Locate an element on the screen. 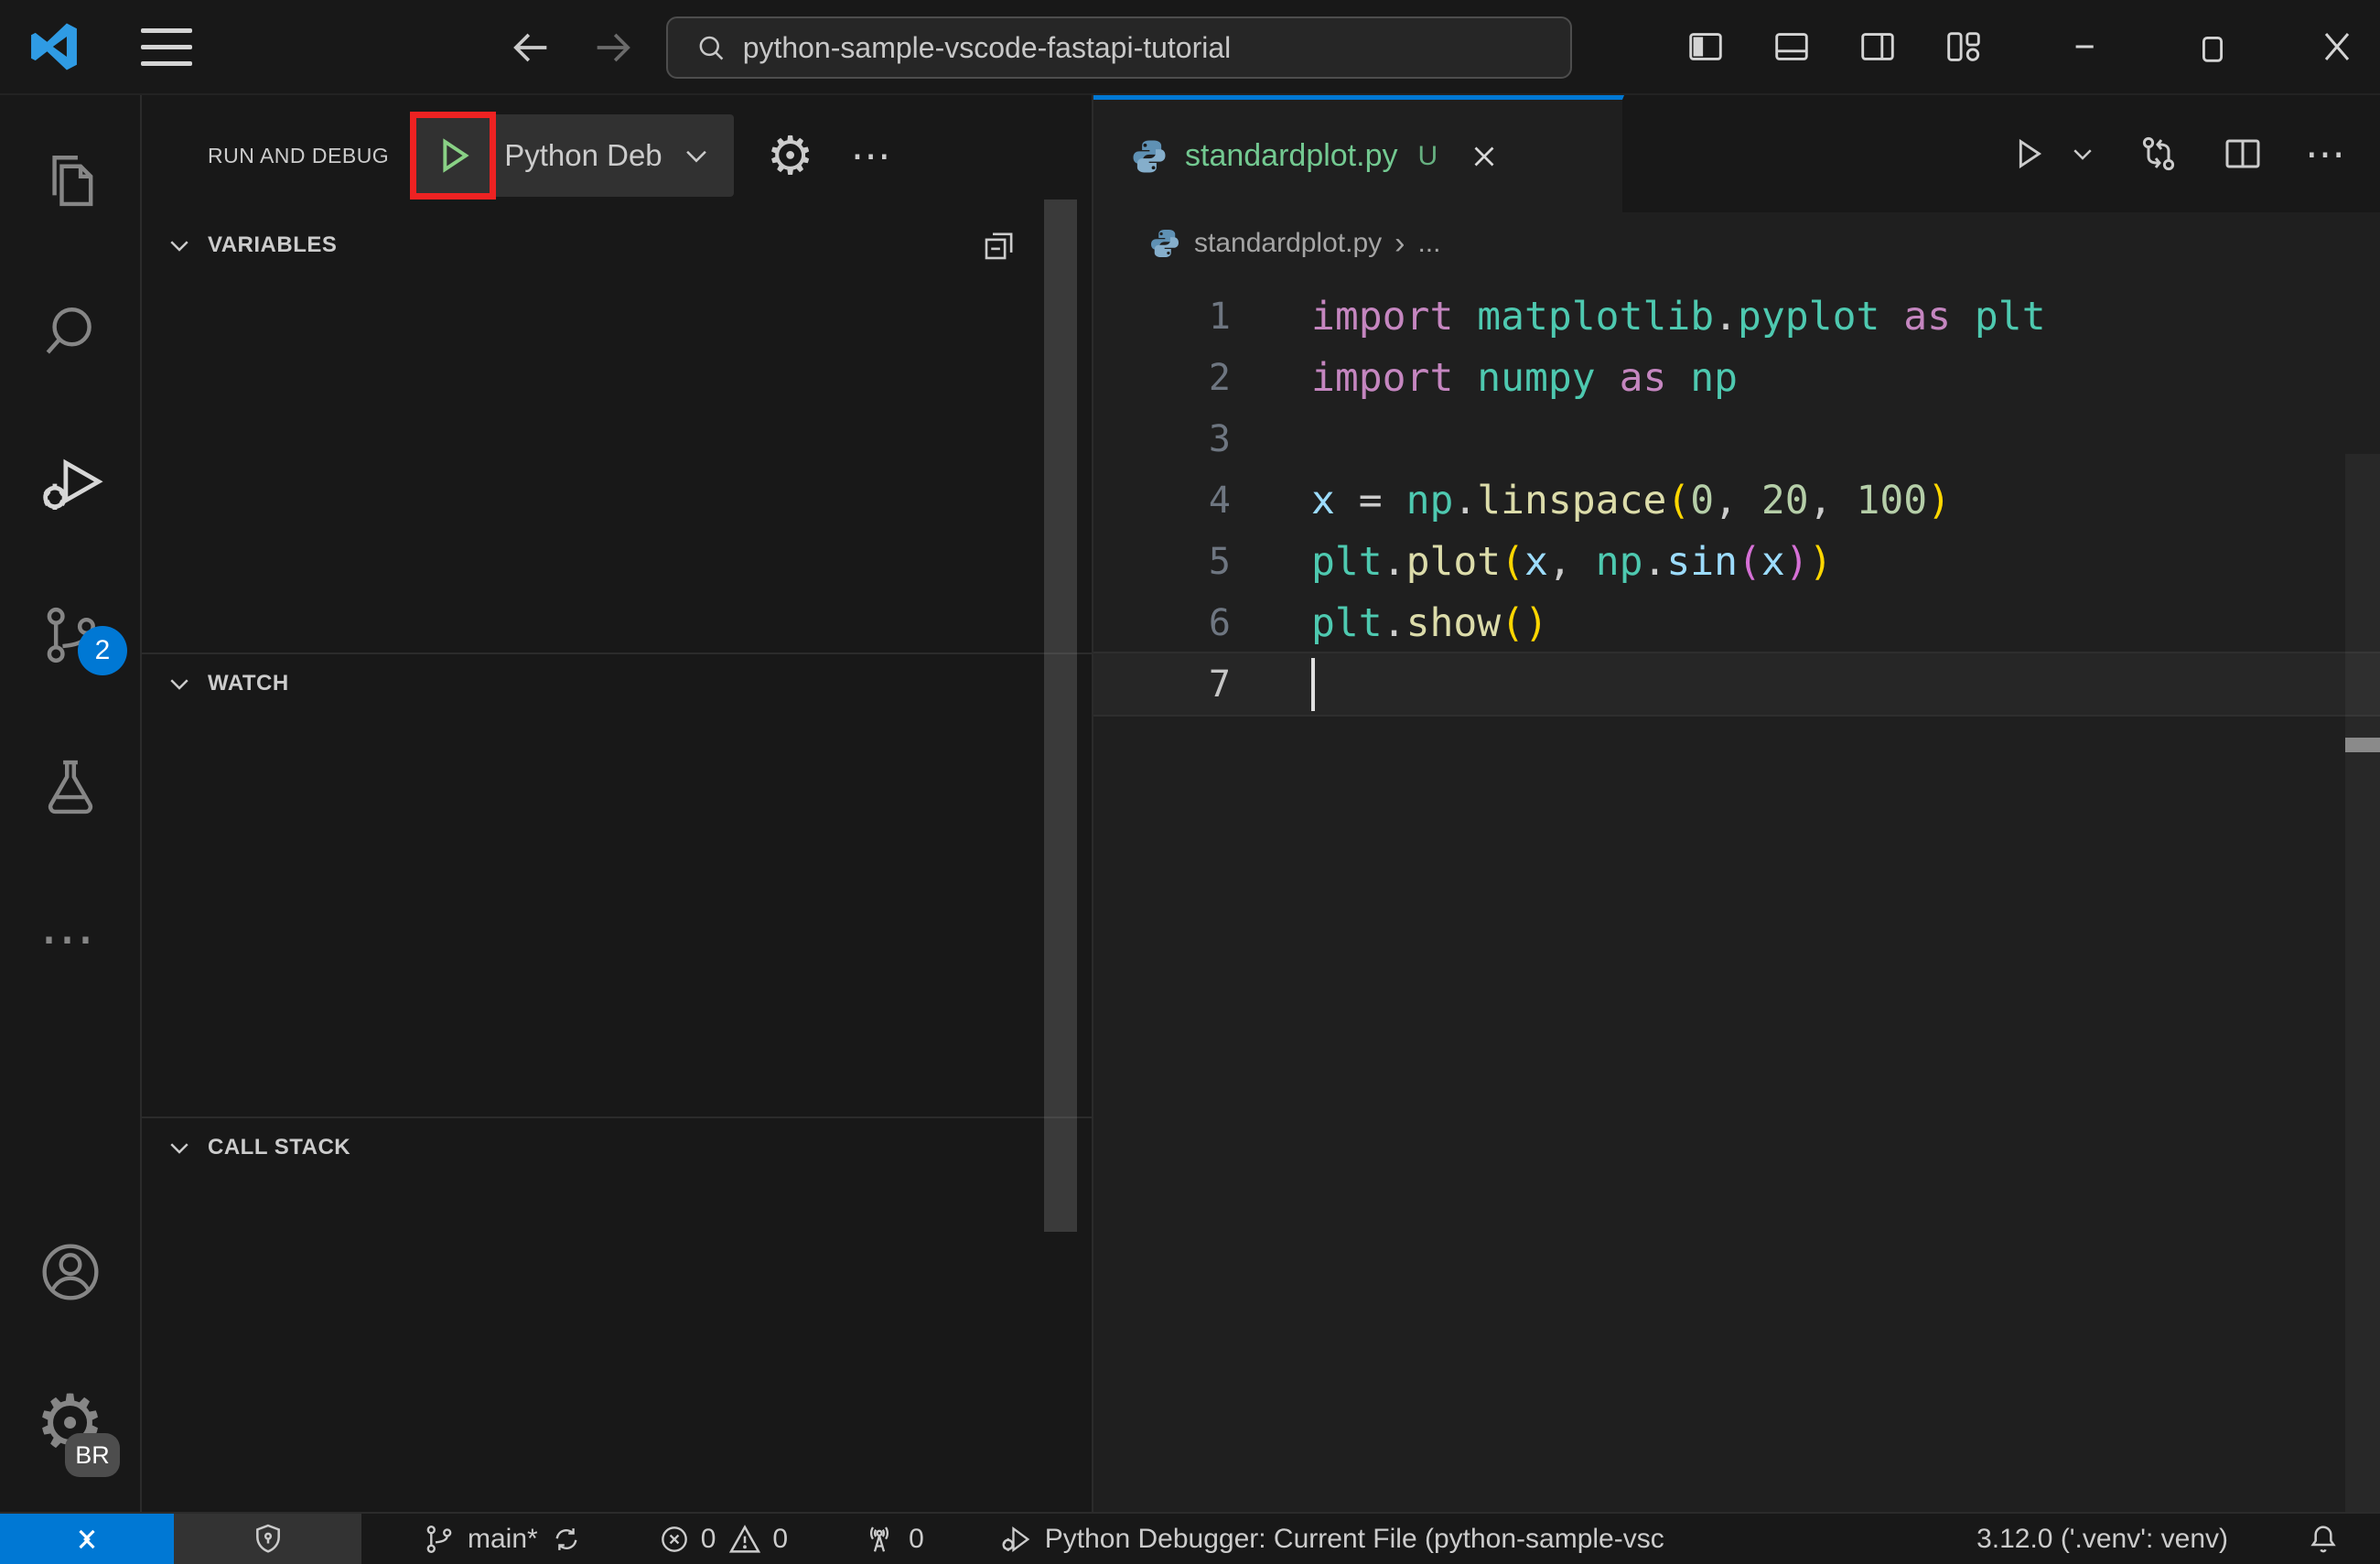 The image size is (2380, 1564). run-dropdown-chevron-icon is located at coordinates (2082, 153).